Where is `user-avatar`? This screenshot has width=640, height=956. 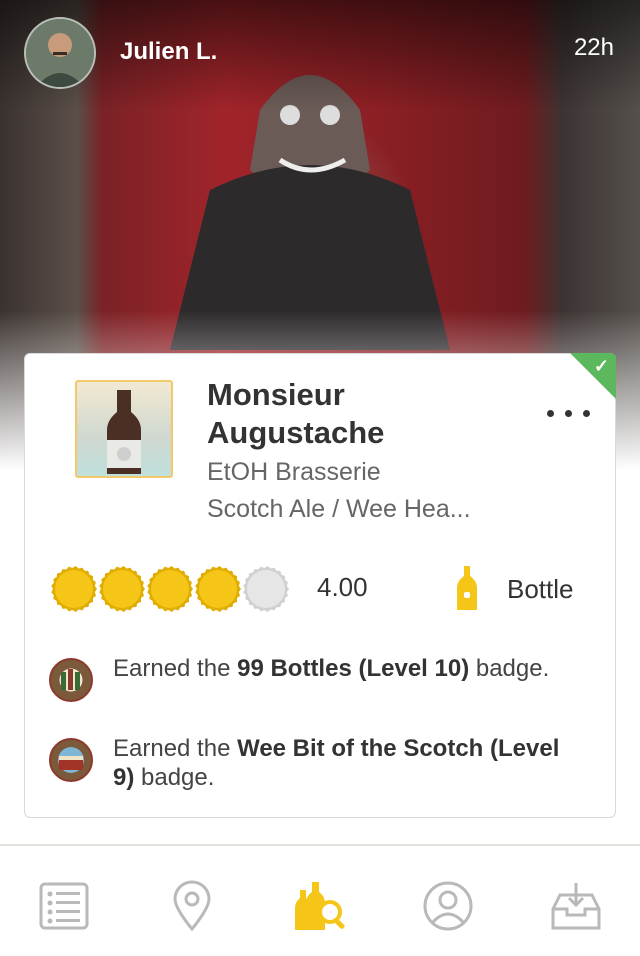 user-avatar is located at coordinates (60, 53).